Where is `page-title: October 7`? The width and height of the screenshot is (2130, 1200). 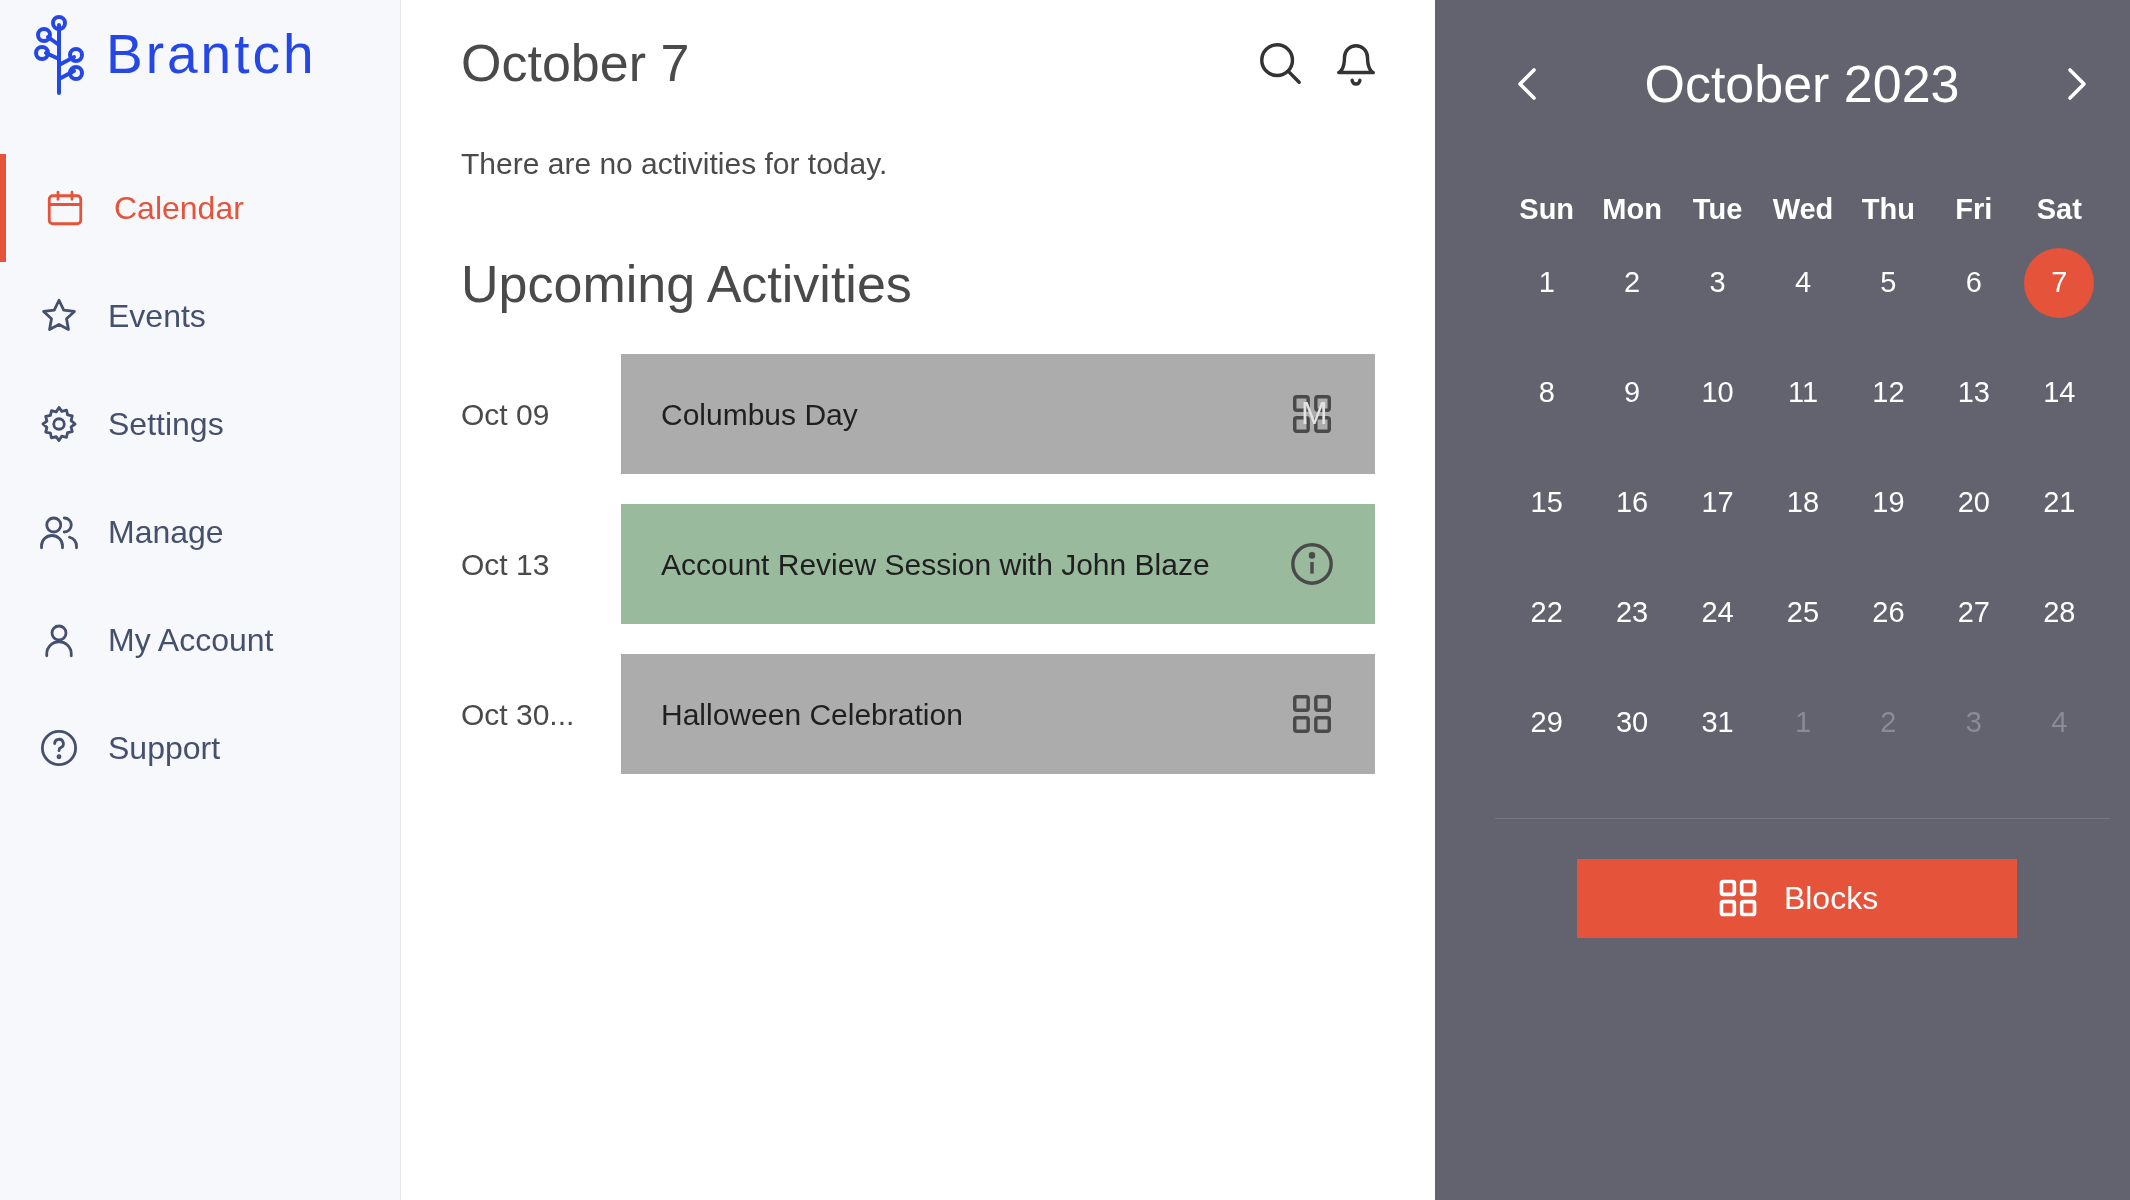 page-title: October 7 is located at coordinates (575, 63).